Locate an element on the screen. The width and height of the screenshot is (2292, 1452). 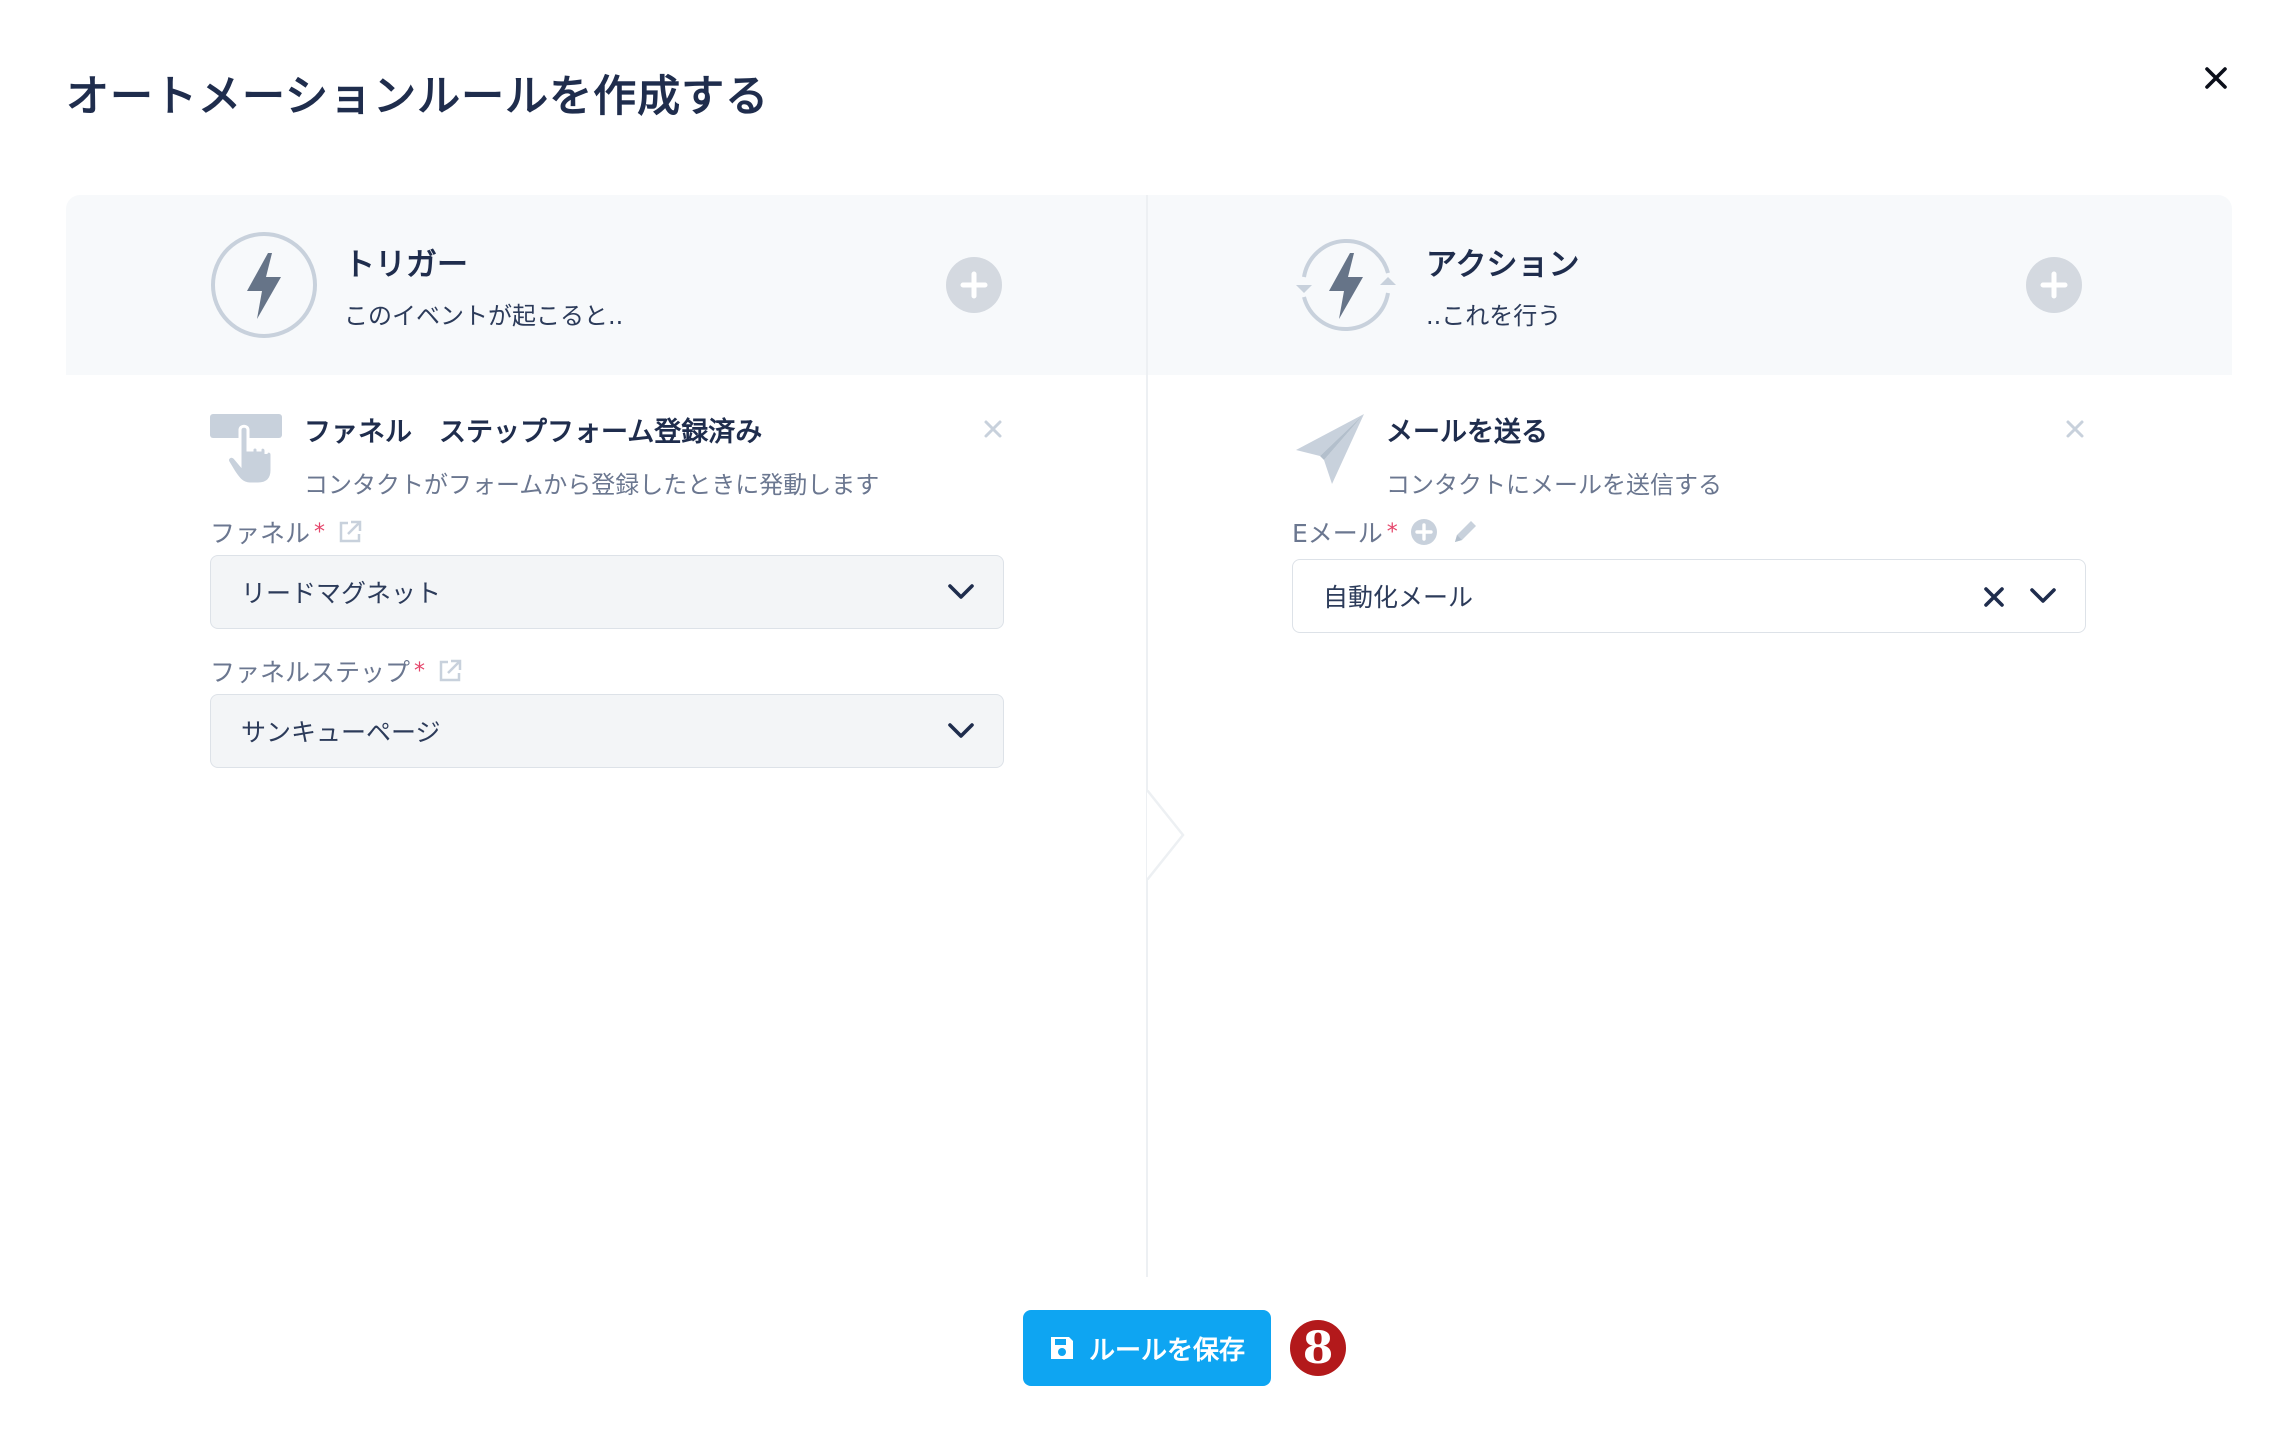
funnel-step-select-value: サンキューページ is located at coordinates (341, 732).